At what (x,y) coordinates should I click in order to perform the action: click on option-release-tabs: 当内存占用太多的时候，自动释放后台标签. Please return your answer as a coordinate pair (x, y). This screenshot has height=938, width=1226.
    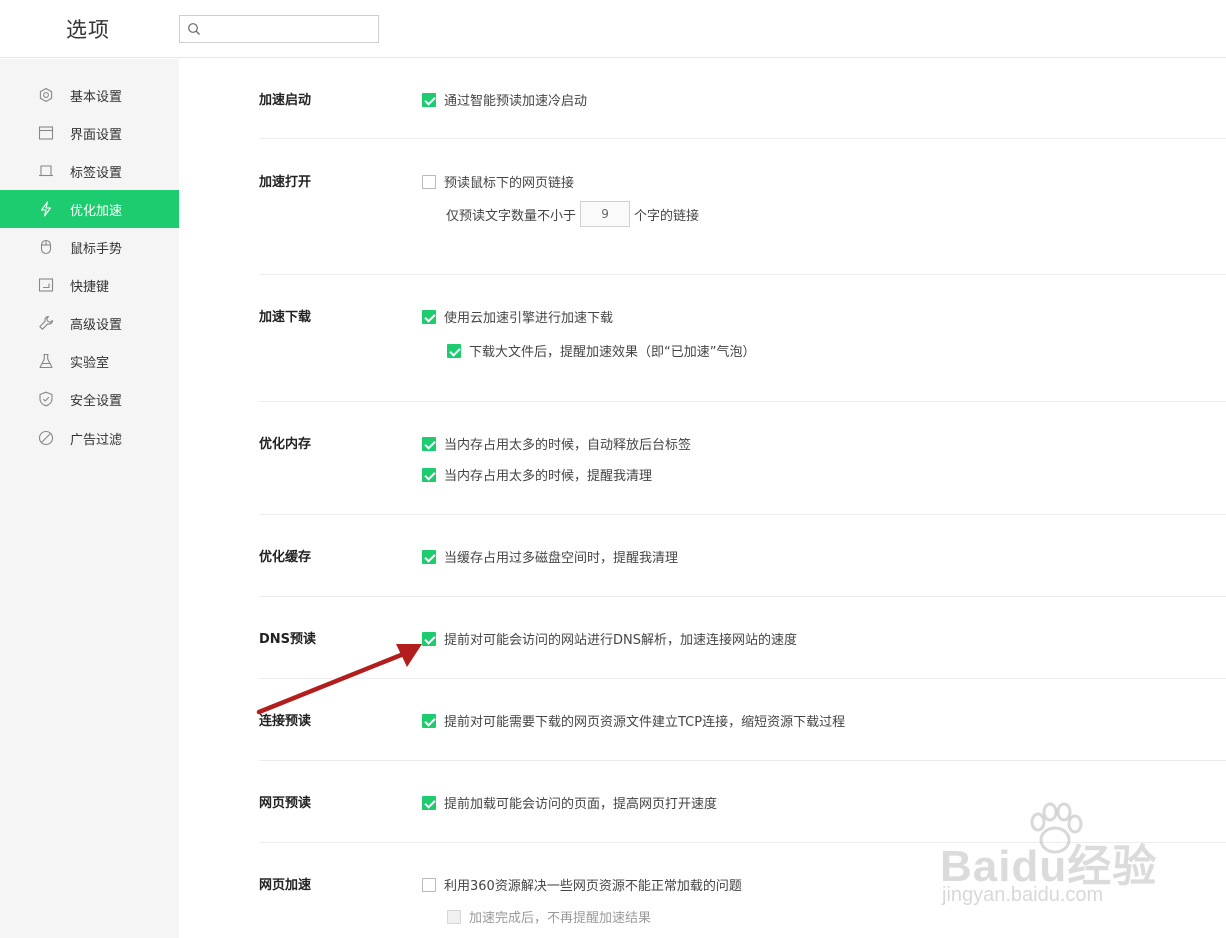
    Looking at the image, I should click on (556, 443).